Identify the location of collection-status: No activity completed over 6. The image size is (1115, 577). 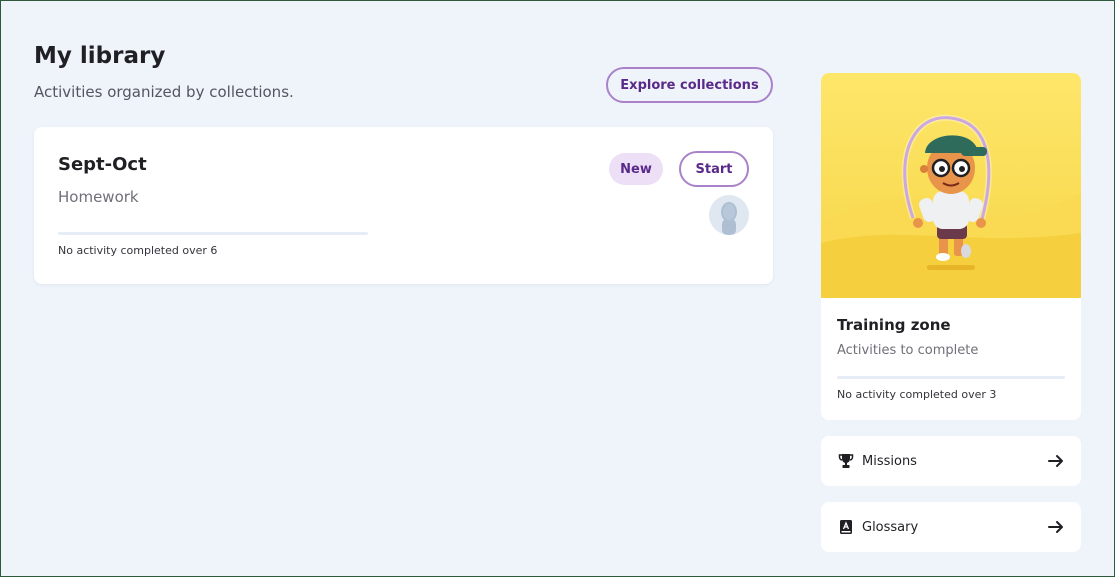
(138, 250).